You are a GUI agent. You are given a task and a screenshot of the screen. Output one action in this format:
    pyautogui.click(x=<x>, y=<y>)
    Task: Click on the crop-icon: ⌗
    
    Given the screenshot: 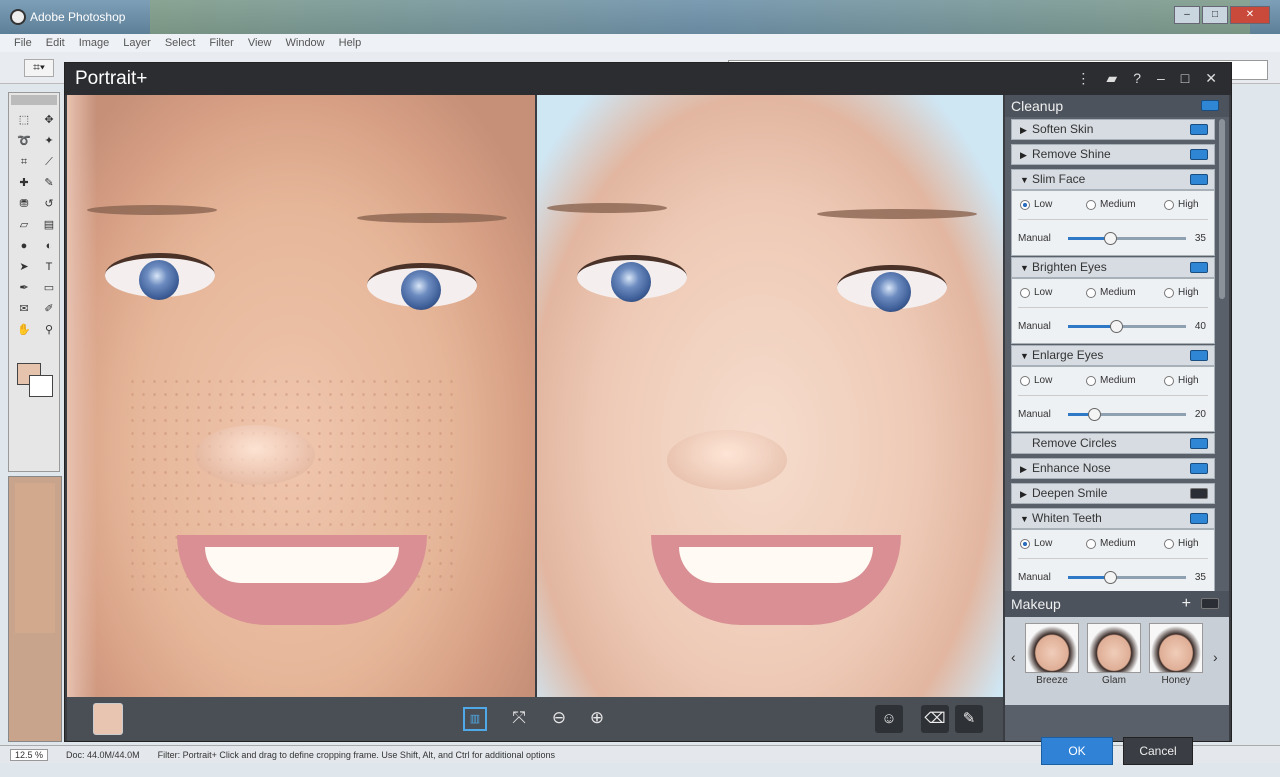 What is the action you would take?
    pyautogui.click(x=24, y=162)
    